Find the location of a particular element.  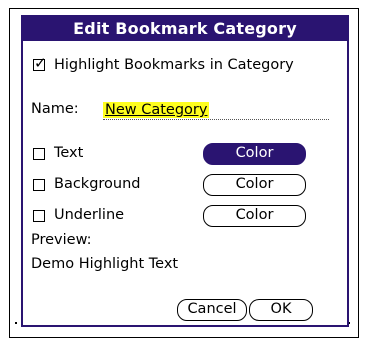

background-label: Background is located at coordinates (97, 184).